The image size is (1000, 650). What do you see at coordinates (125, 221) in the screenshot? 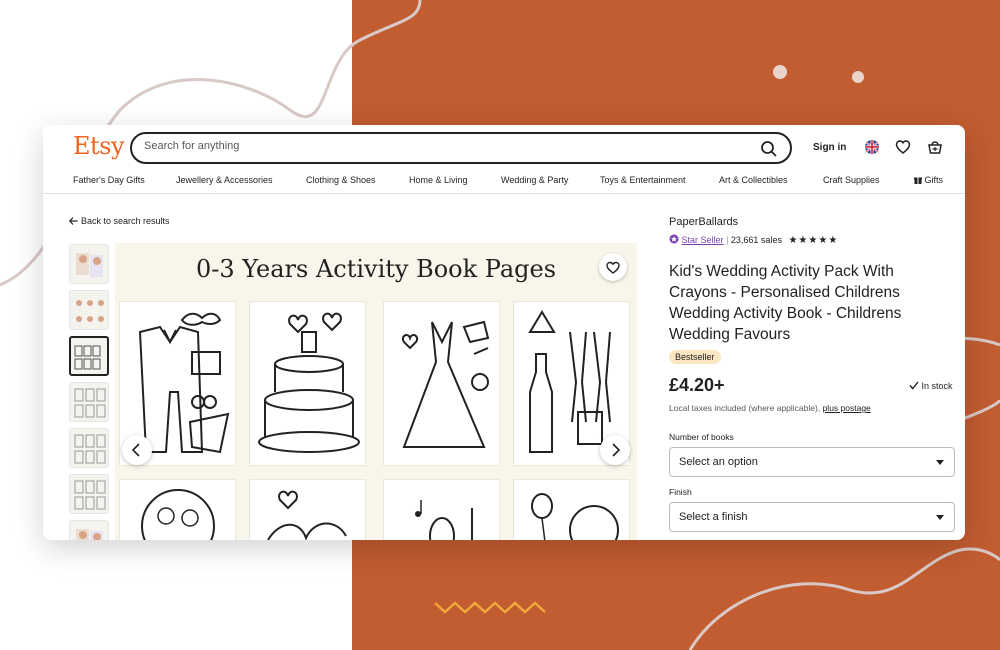
I see `back-link-label: Back to search results` at bounding box center [125, 221].